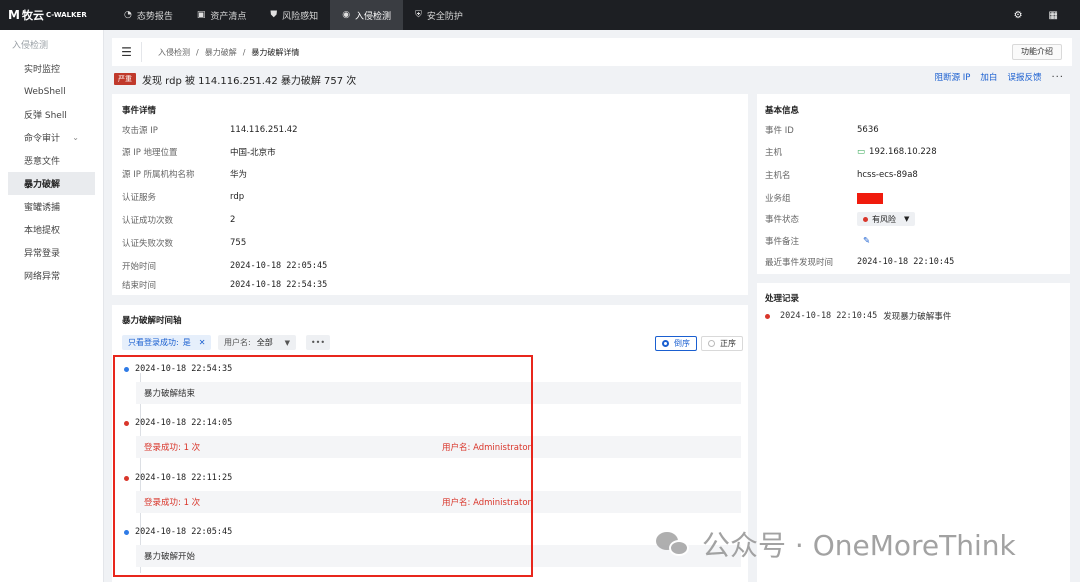 The height and width of the screenshot is (582, 1080). What do you see at coordinates (51, 137) in the screenshot?
I see `sidebar-item-command-audit: 命令审计 ⌄` at bounding box center [51, 137].